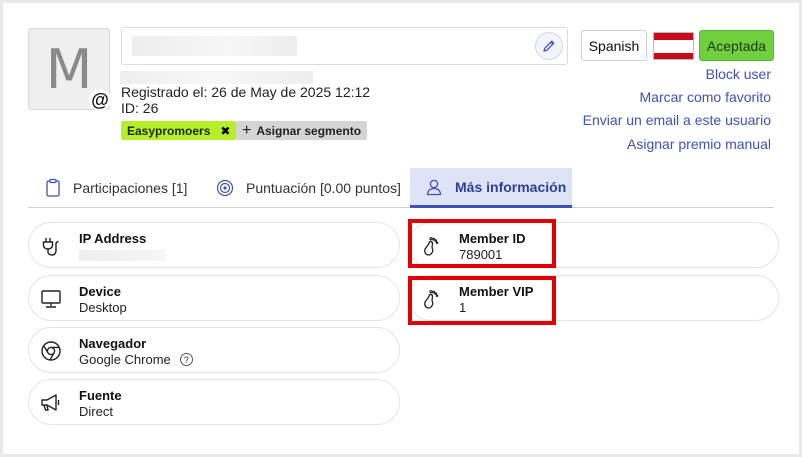 The image size is (802, 457). I want to click on tab-mas-informacion-label: Más información, so click(511, 186).